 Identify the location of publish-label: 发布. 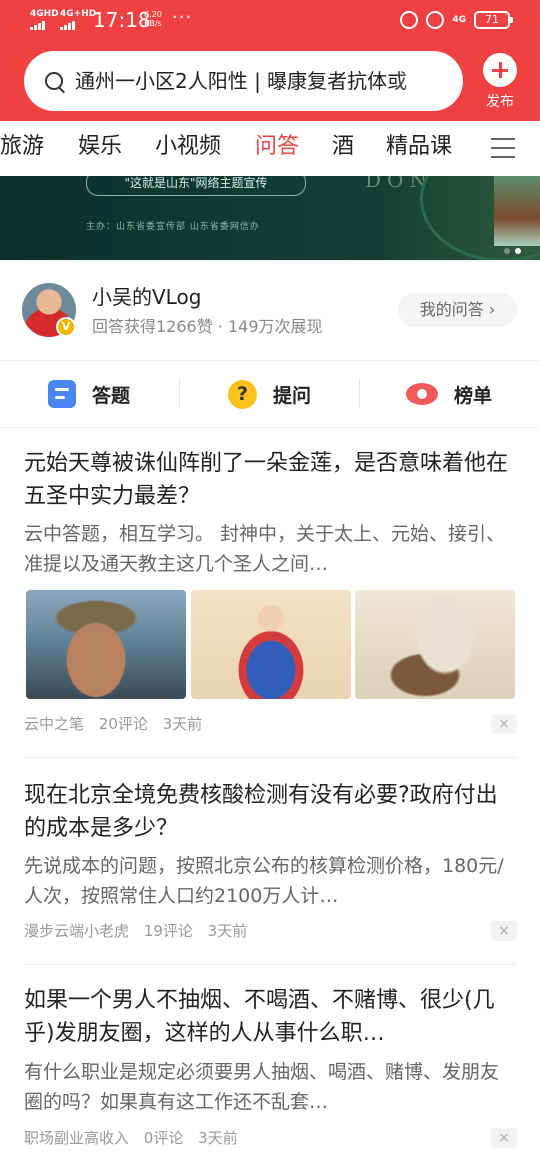
(500, 102).